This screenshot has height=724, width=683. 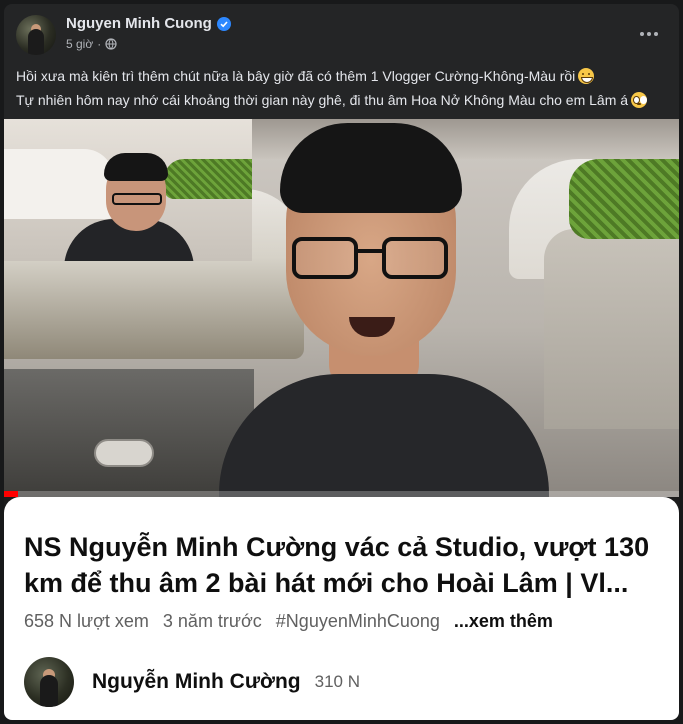 I want to click on subscriber-count: 310 N, so click(x=337, y=681).